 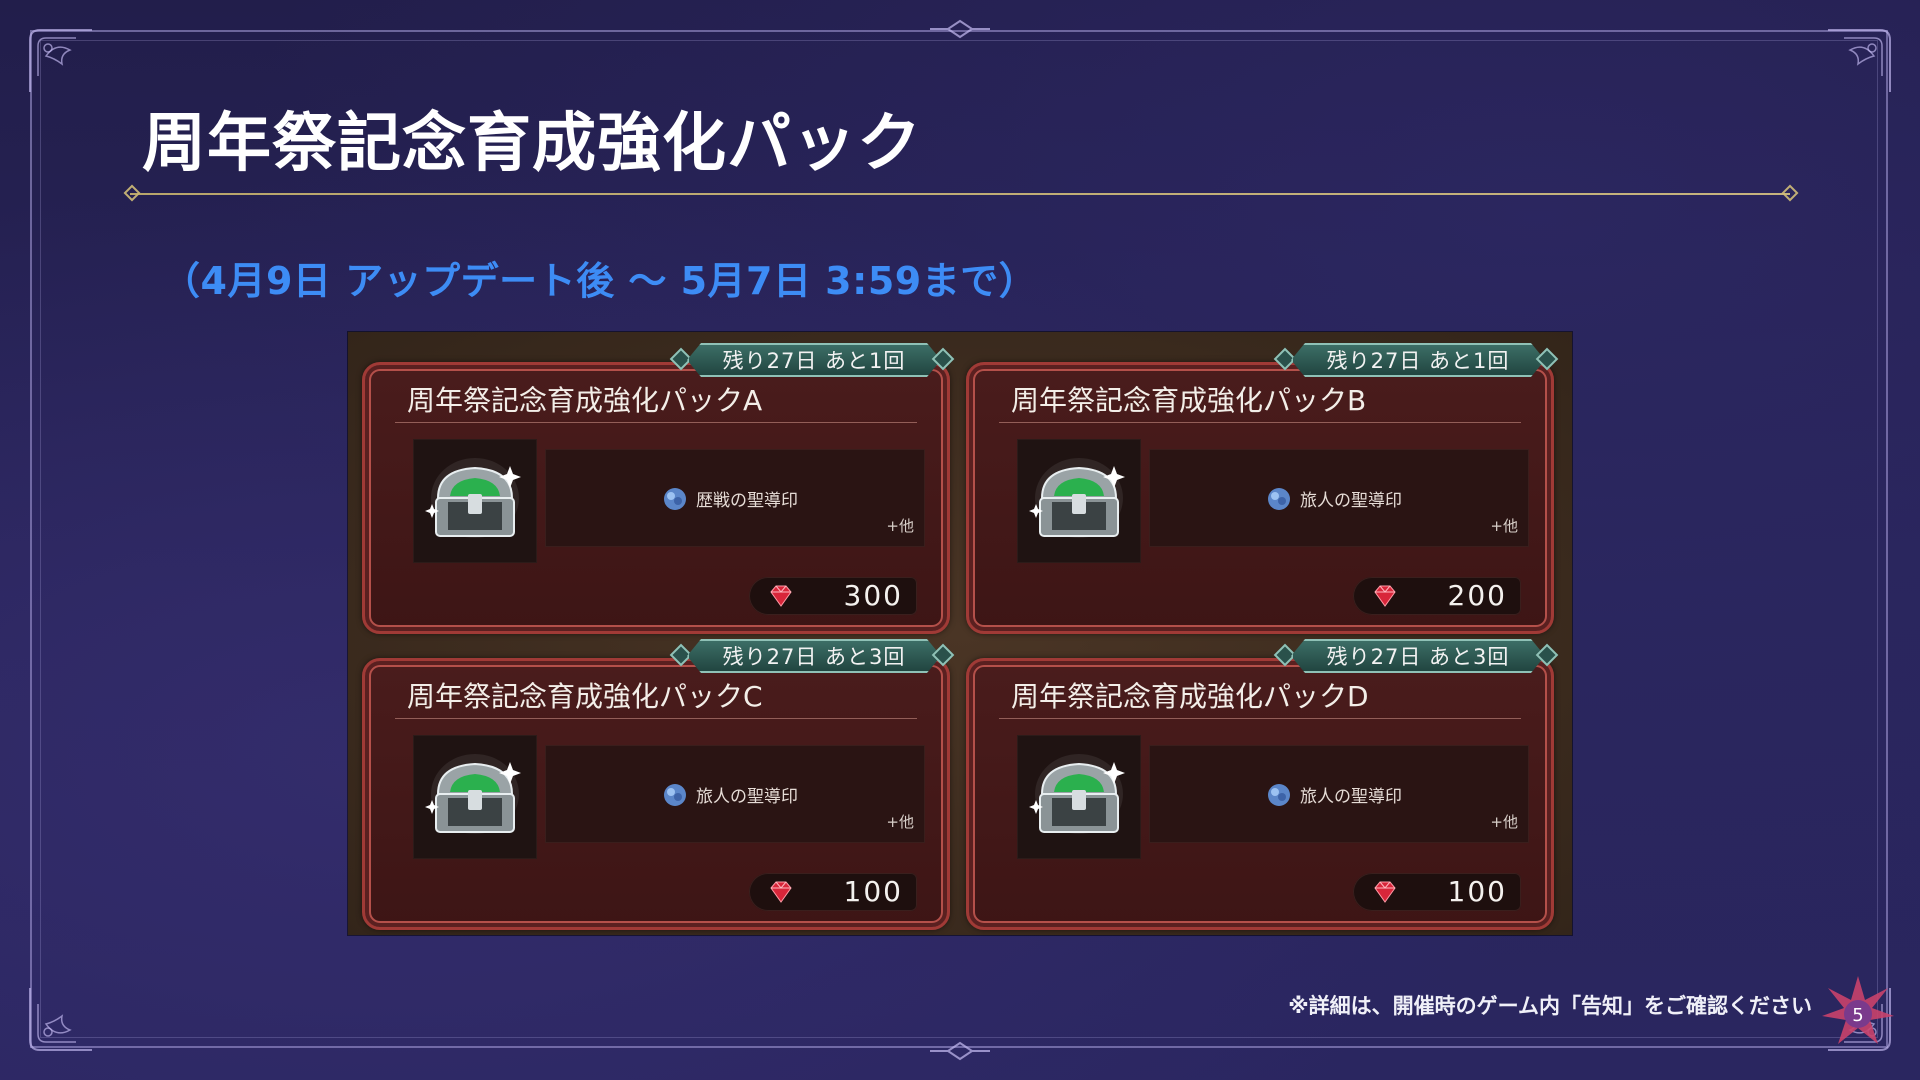 What do you see at coordinates (747, 501) in the screenshot?
I see `item-name: 歴戦の聖導印` at bounding box center [747, 501].